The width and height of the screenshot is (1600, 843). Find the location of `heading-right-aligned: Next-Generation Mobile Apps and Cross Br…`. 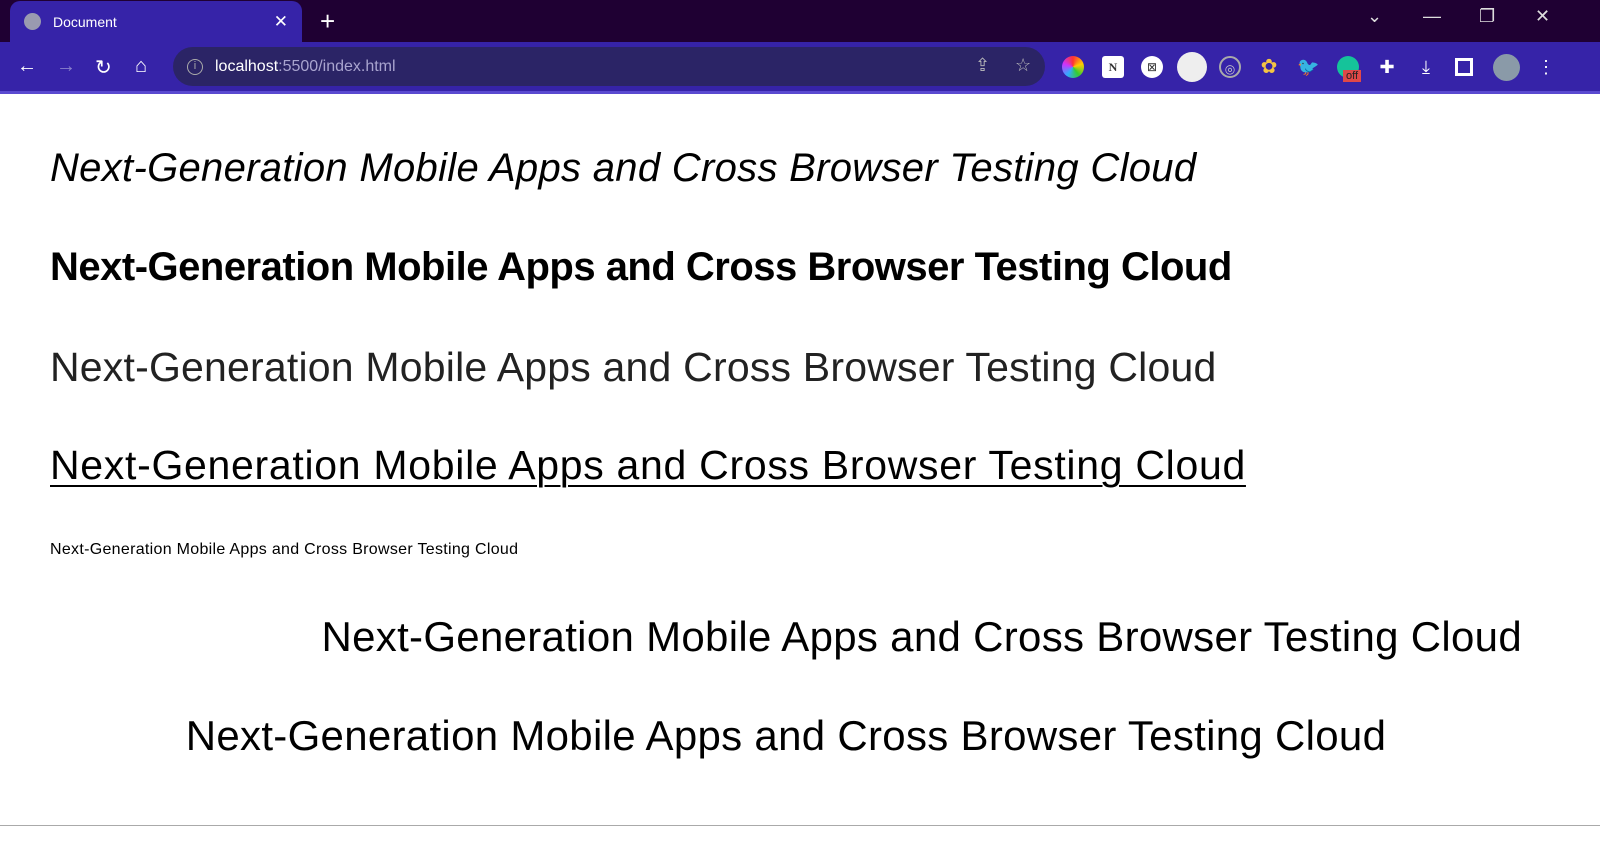

heading-right-aligned: Next-Generation Mobile Apps and Cross Br… is located at coordinates (921, 636).